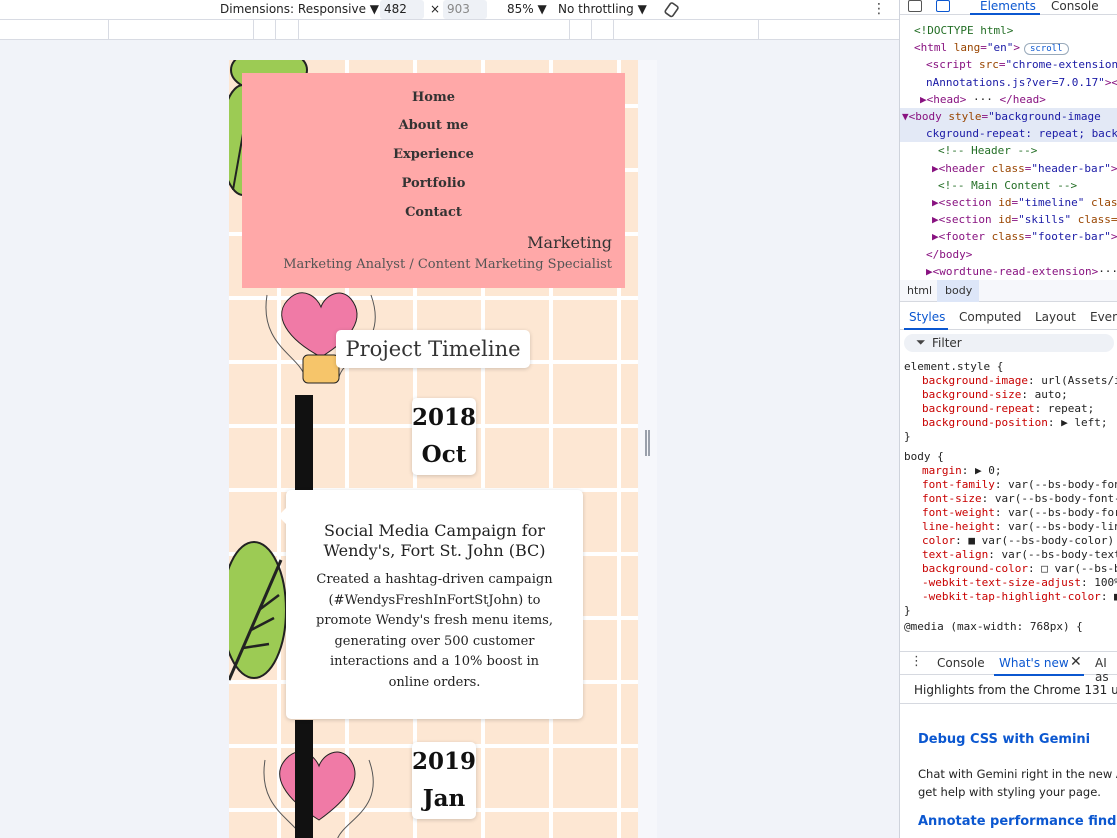  I want to click on drawer-tab-console: Console, so click(961, 663).